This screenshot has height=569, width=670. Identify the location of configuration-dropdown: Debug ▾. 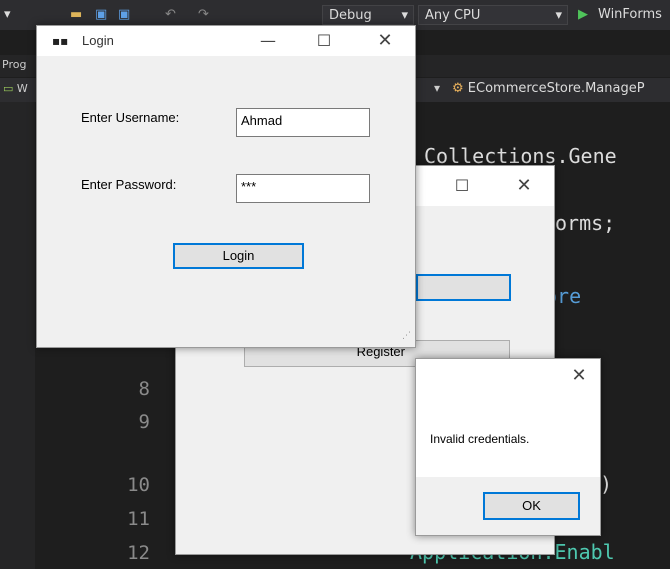
(368, 15).